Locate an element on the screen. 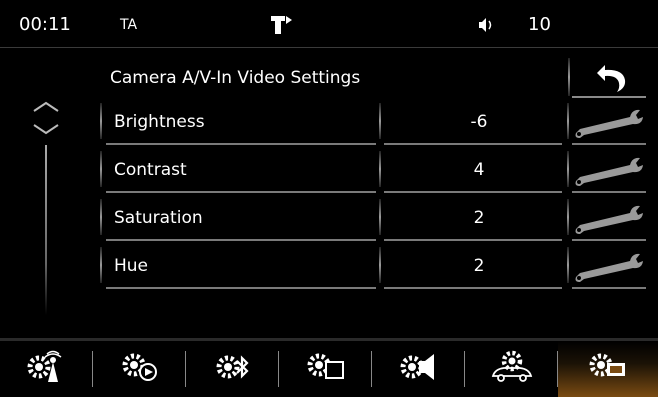  tab-vehicle-settings is located at coordinates (511, 369).